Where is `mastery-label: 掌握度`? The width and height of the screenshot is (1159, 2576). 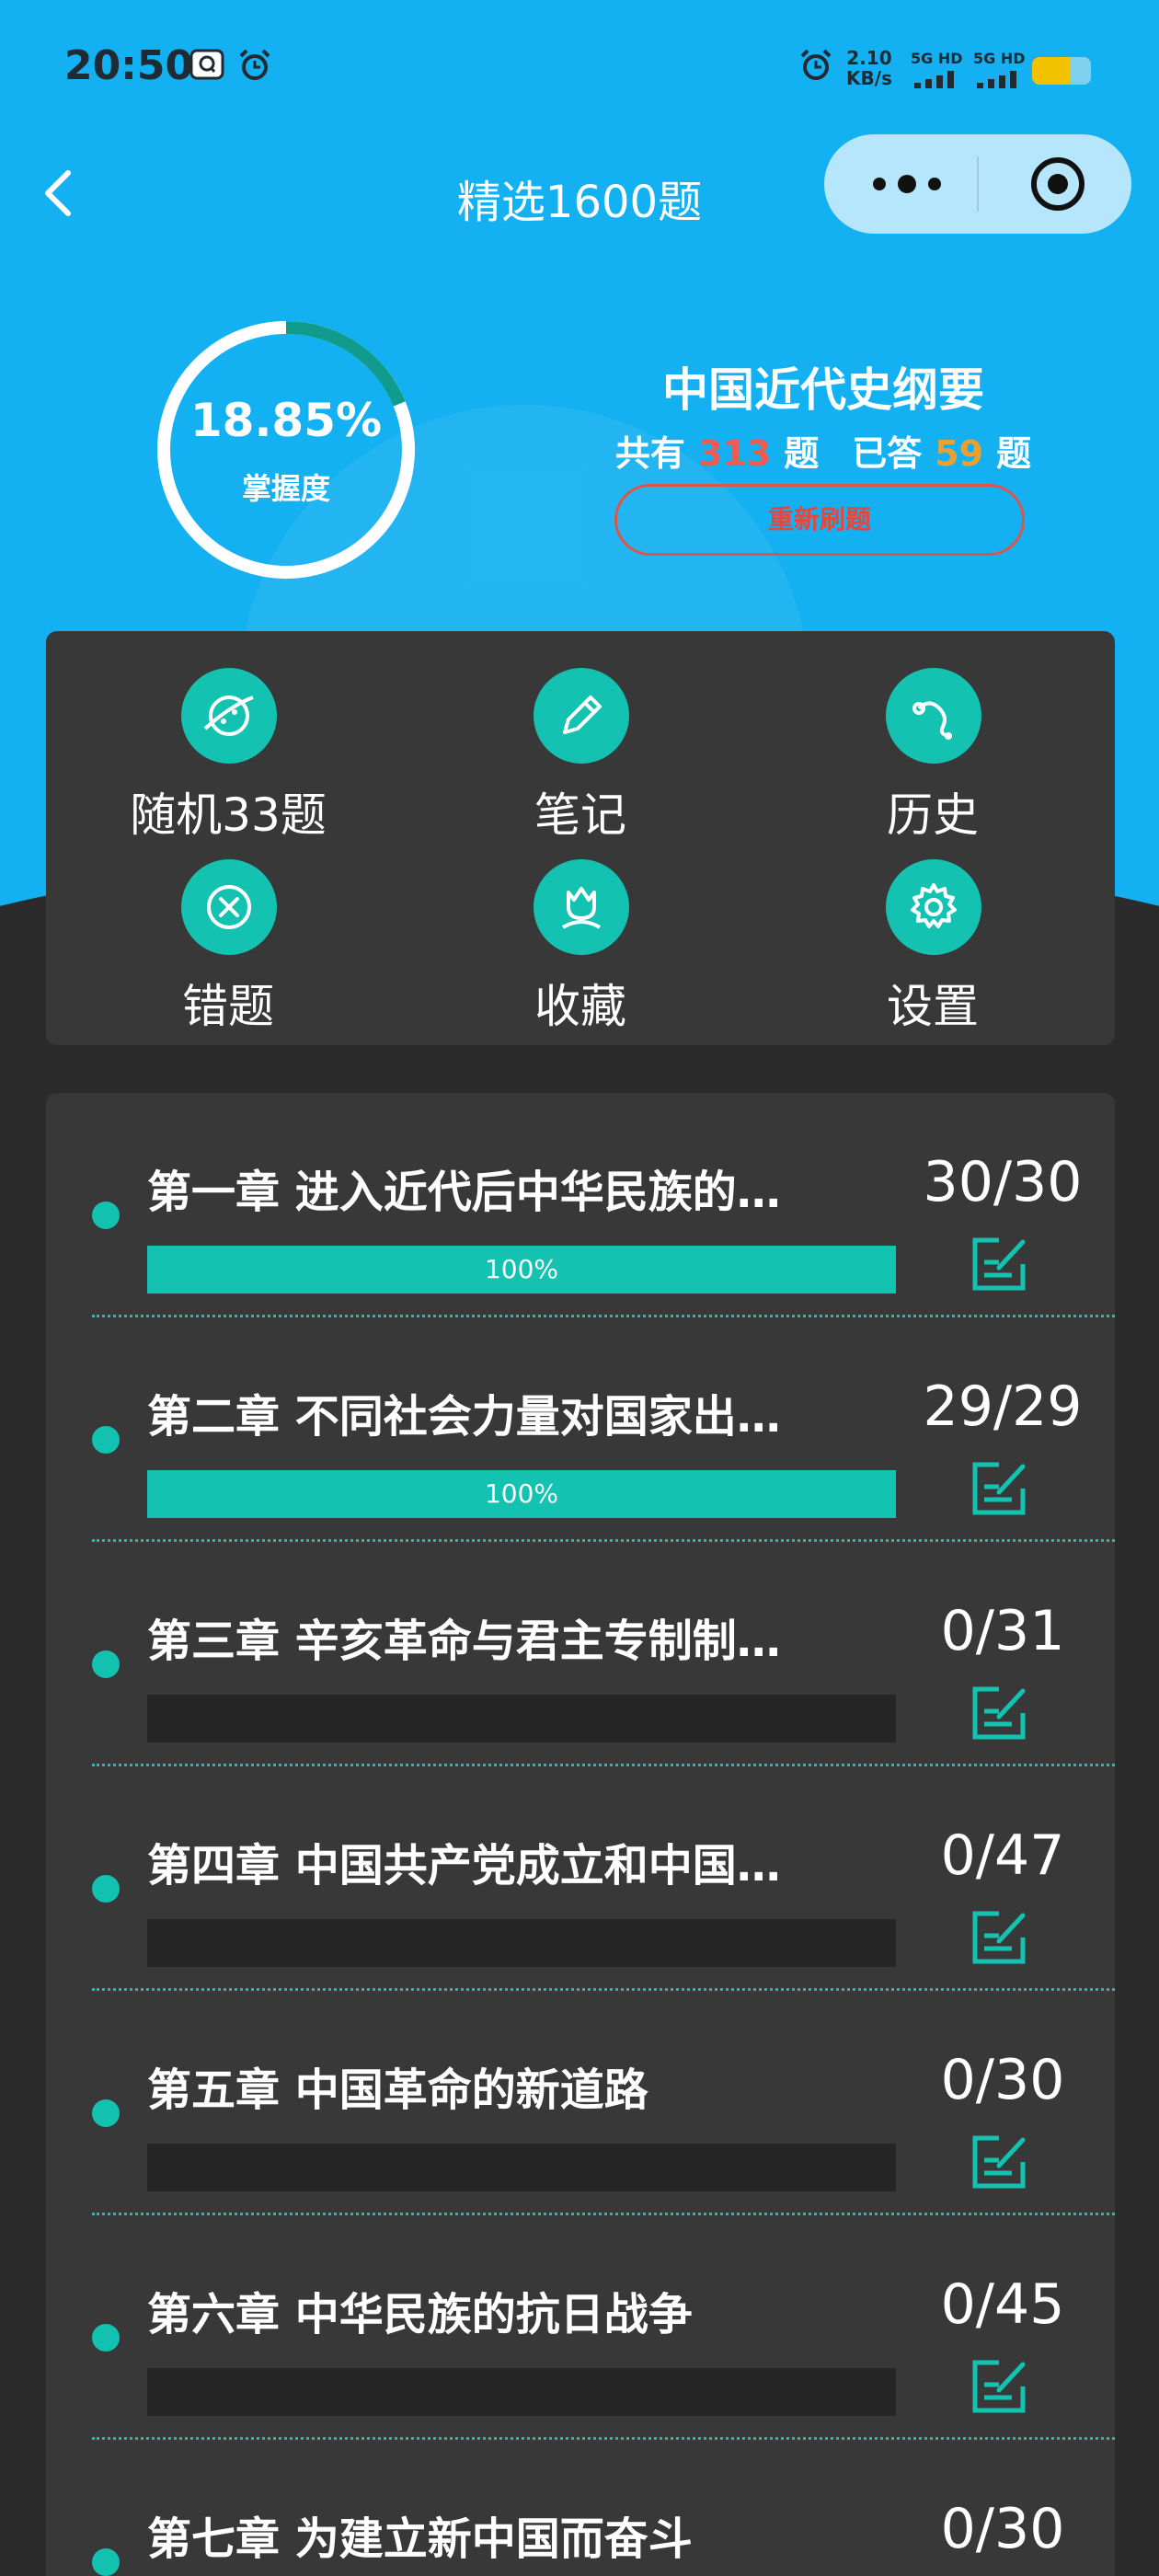
mastery-label: 掌握度 is located at coordinates (285, 488).